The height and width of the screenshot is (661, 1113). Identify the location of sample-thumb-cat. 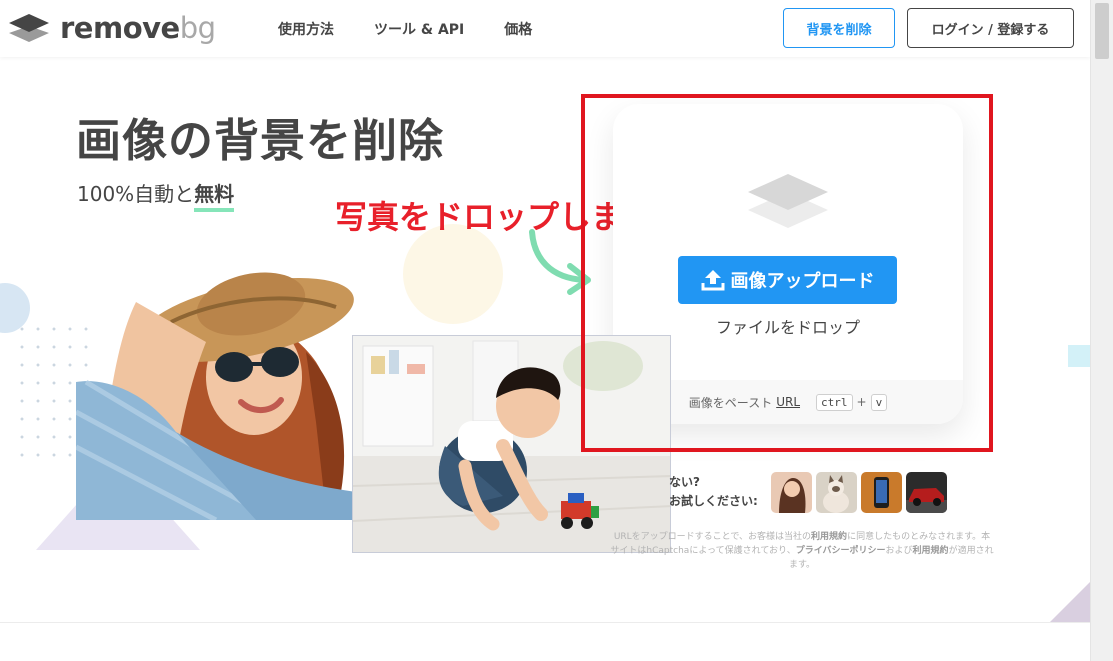
(836, 492).